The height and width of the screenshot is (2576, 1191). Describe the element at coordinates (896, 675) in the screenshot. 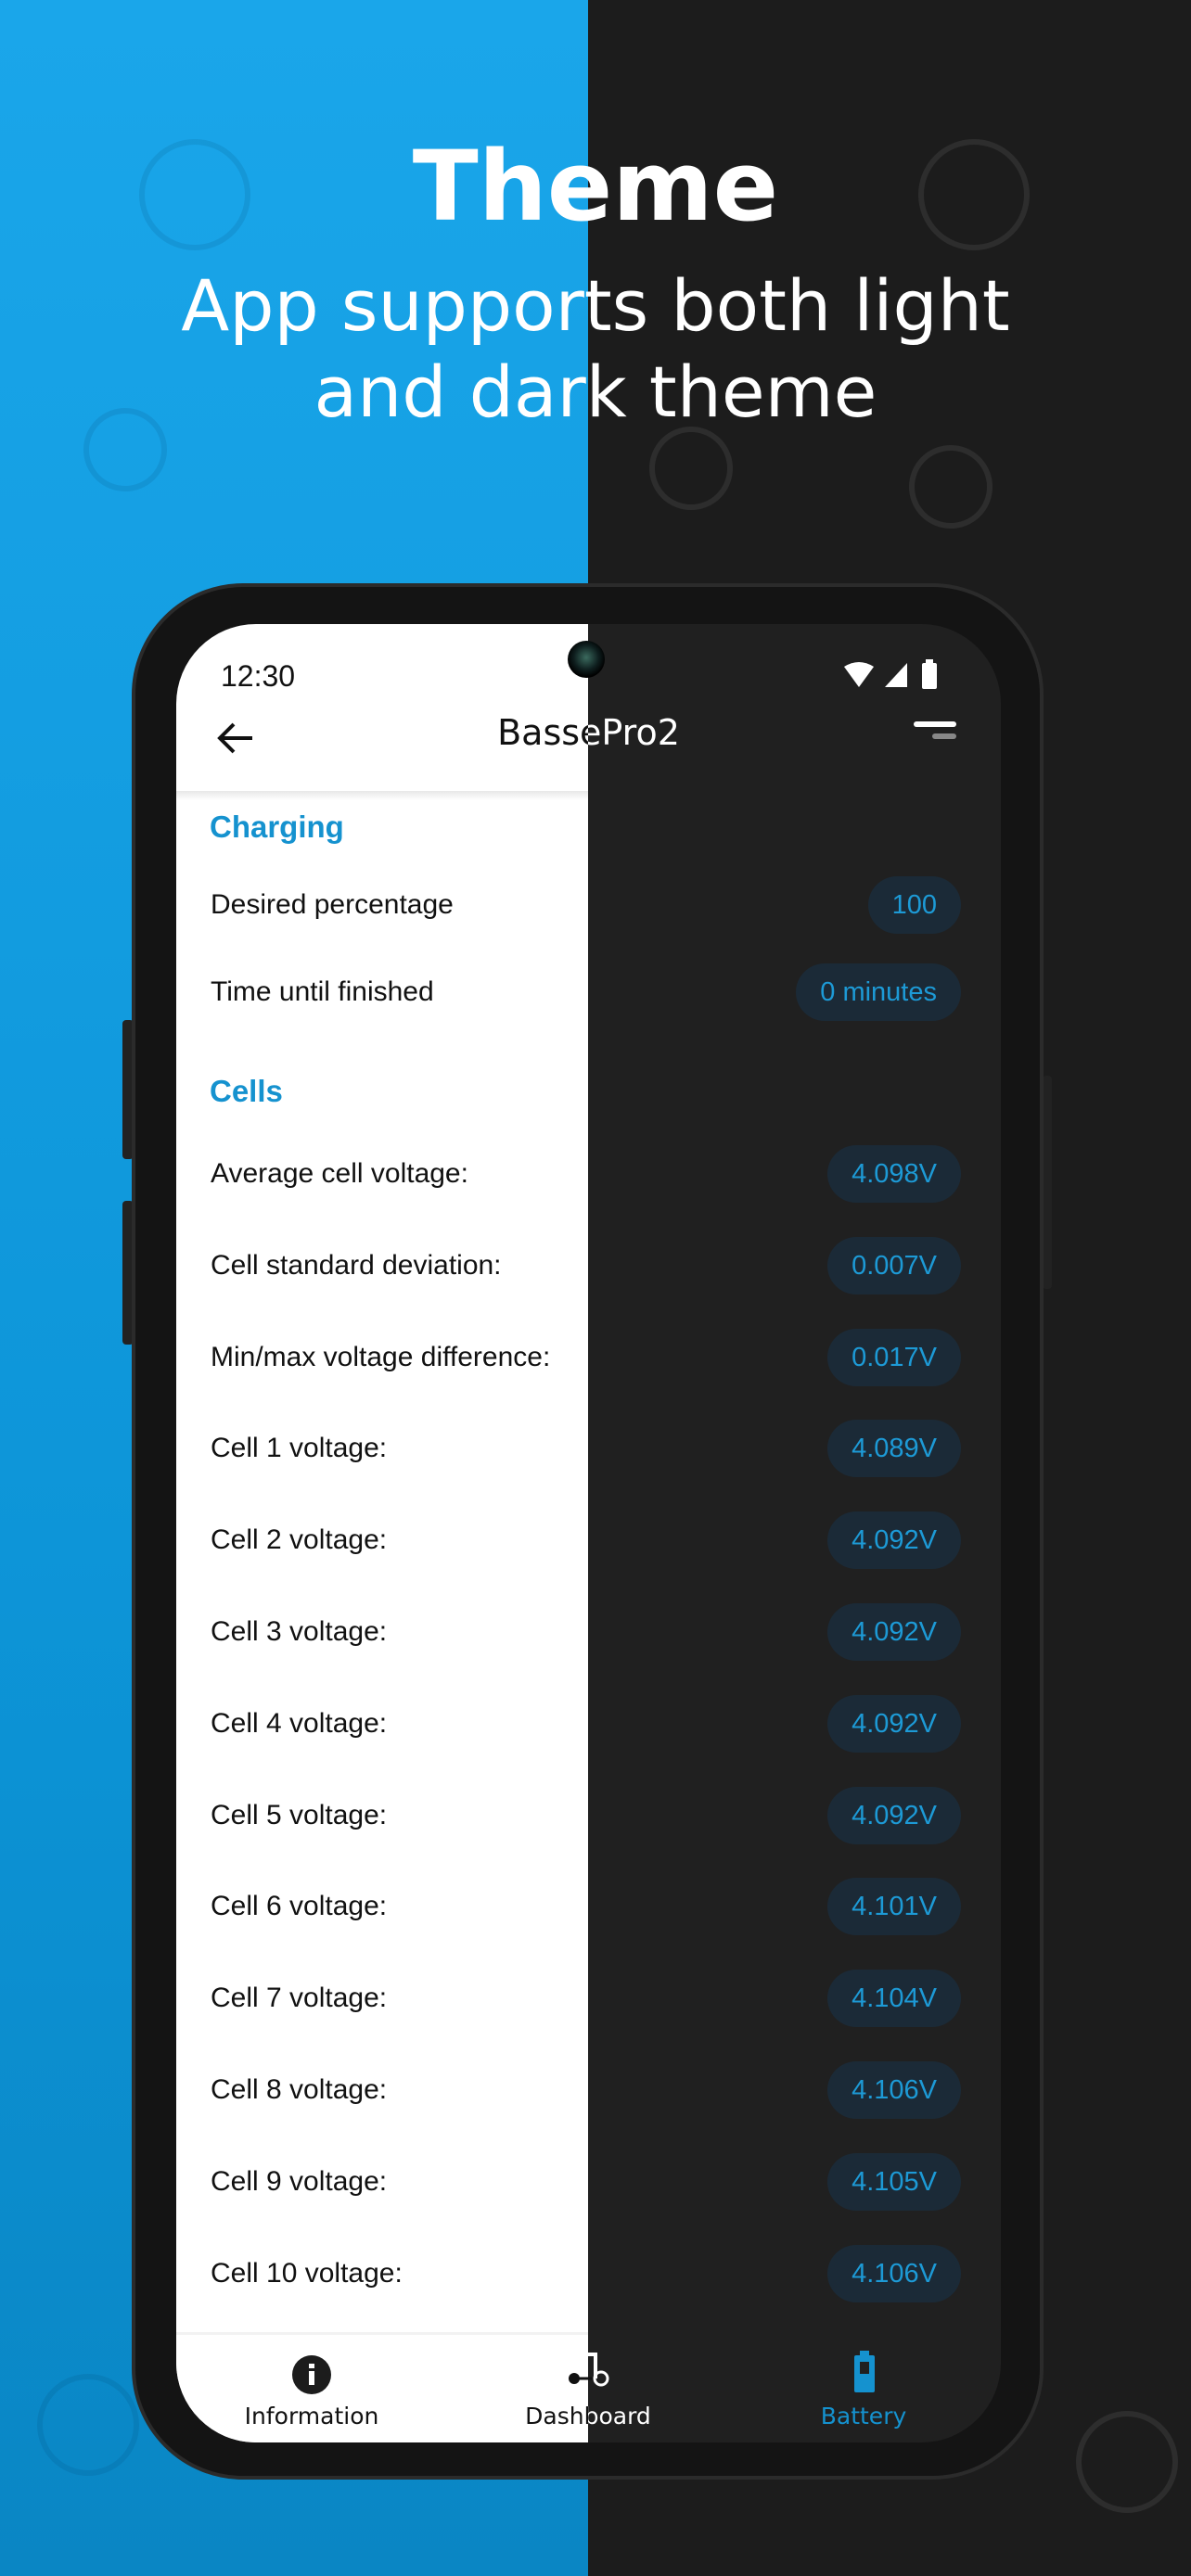

I see `signal-icon` at that location.